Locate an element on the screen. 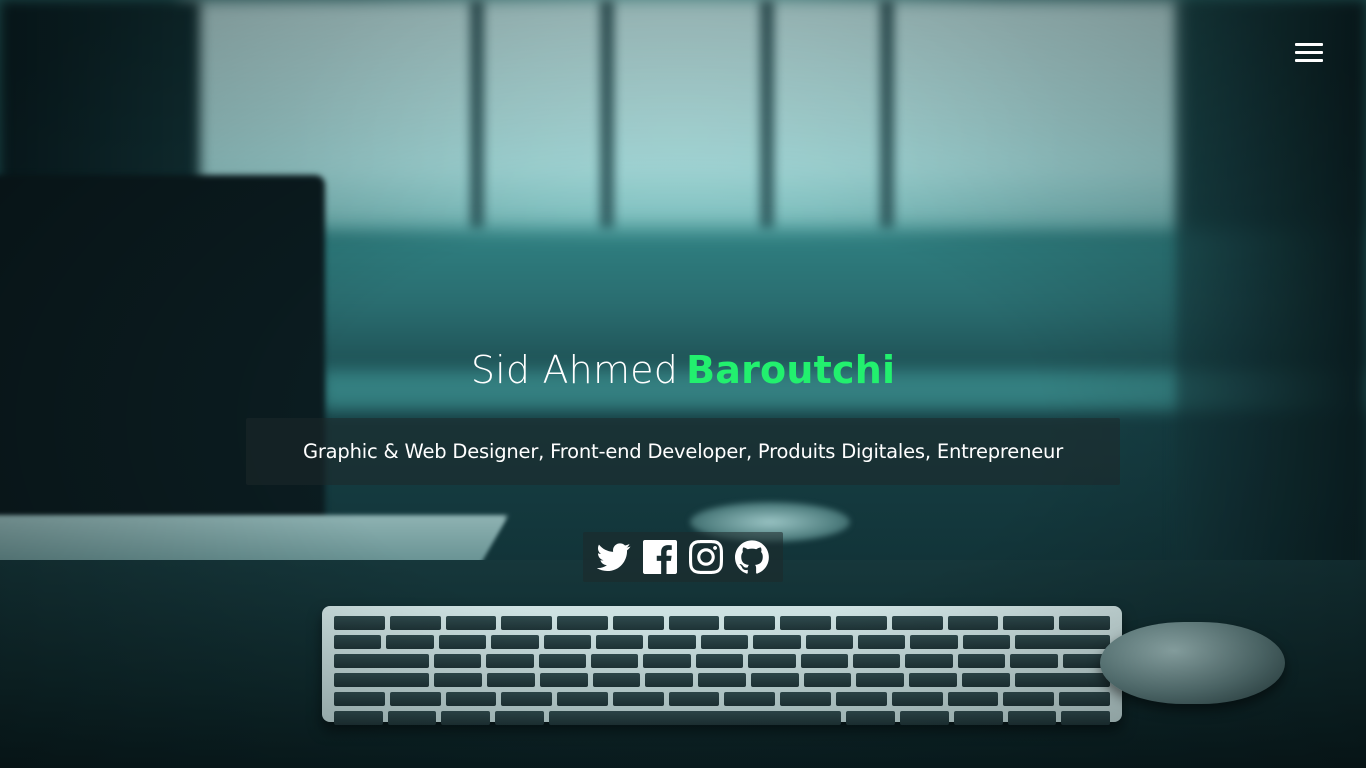  github-link is located at coordinates (752, 557).